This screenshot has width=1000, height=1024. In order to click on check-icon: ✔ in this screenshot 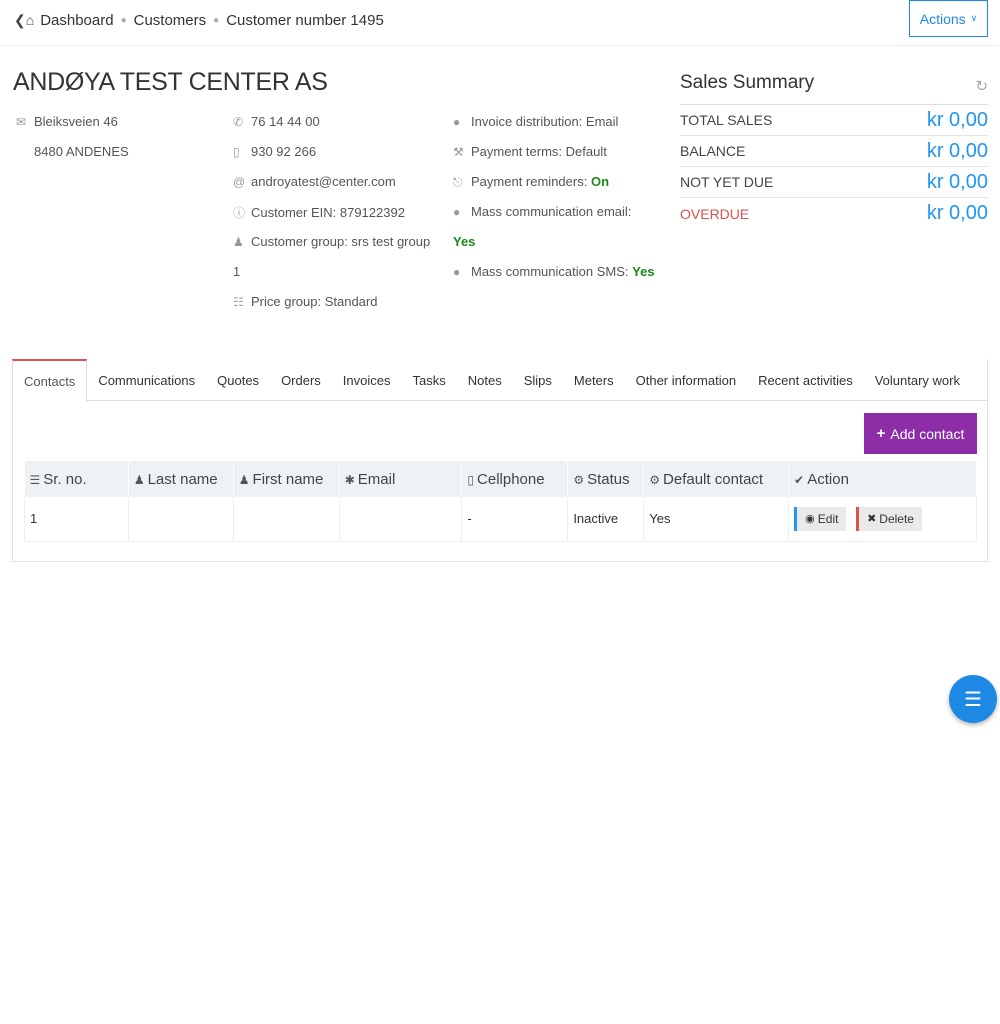, I will do `click(799, 479)`.